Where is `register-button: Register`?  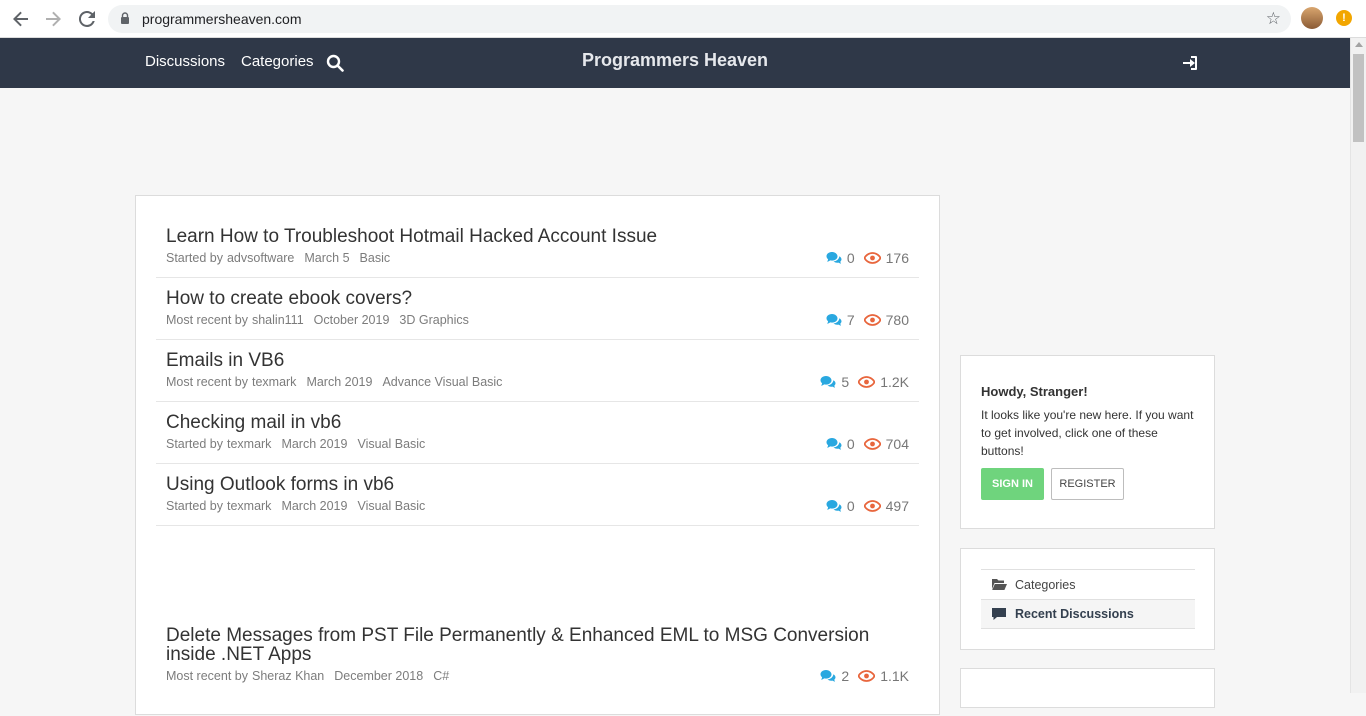
register-button: Register is located at coordinates (1087, 484).